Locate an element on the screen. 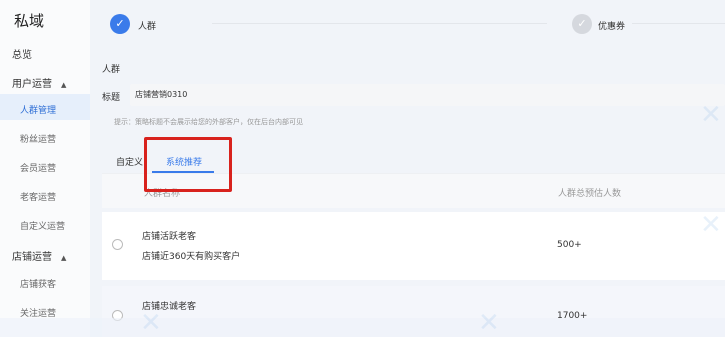 The height and width of the screenshot is (337, 725). sidebar-group-user: 用户运营 ▲ is located at coordinates (39, 82).